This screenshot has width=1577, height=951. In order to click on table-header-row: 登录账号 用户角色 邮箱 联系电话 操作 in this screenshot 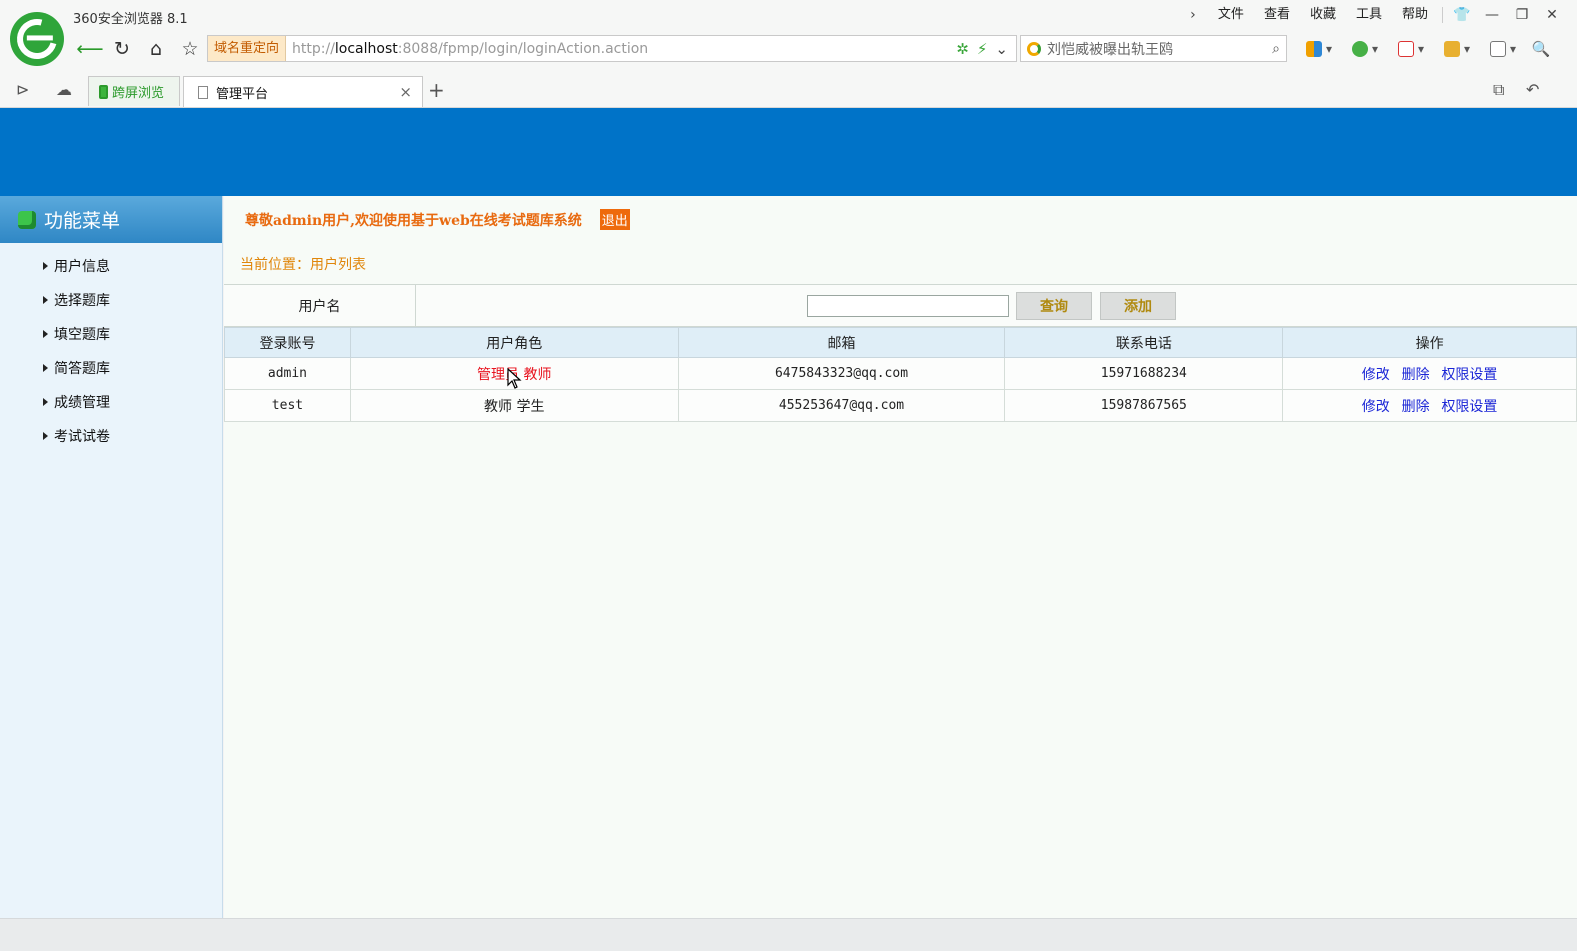, I will do `click(900, 342)`.